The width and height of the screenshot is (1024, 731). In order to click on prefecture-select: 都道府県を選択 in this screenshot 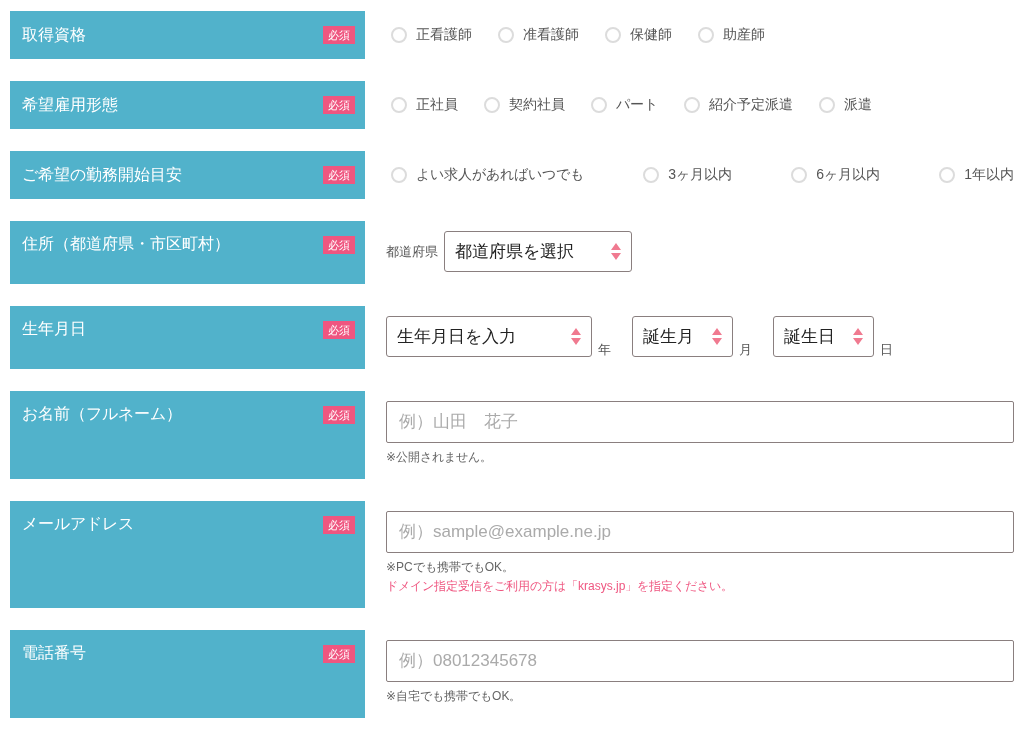, I will do `click(538, 251)`.